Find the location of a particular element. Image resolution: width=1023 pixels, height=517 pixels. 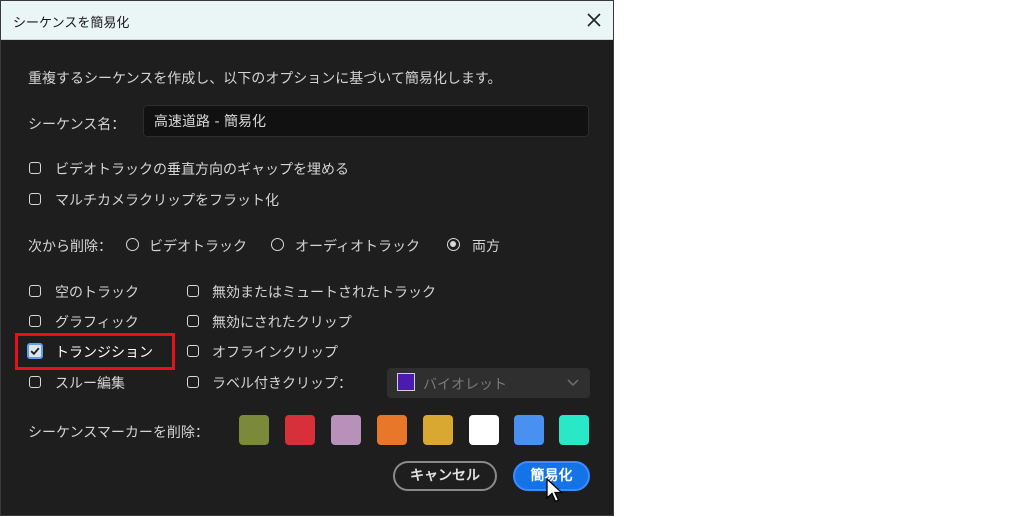

delete-markers-label: シーケンスマーカーを削除： is located at coordinates (118, 433).